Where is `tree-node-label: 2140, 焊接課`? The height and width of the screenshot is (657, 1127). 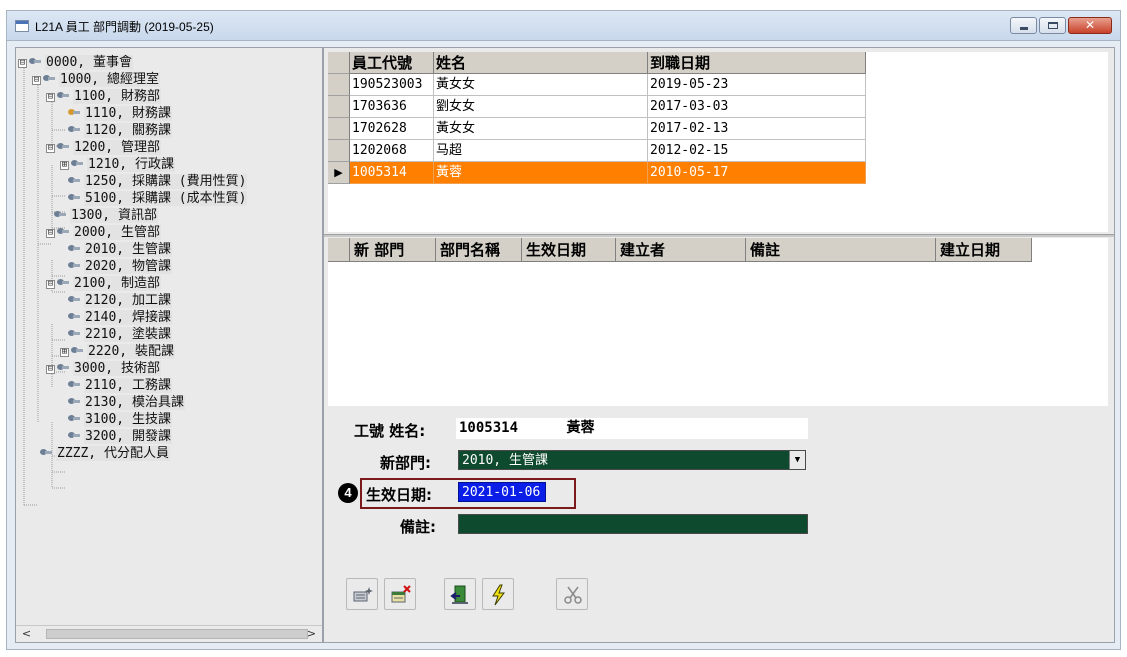
tree-node-label: 2140, 焊接課 is located at coordinates (128, 317).